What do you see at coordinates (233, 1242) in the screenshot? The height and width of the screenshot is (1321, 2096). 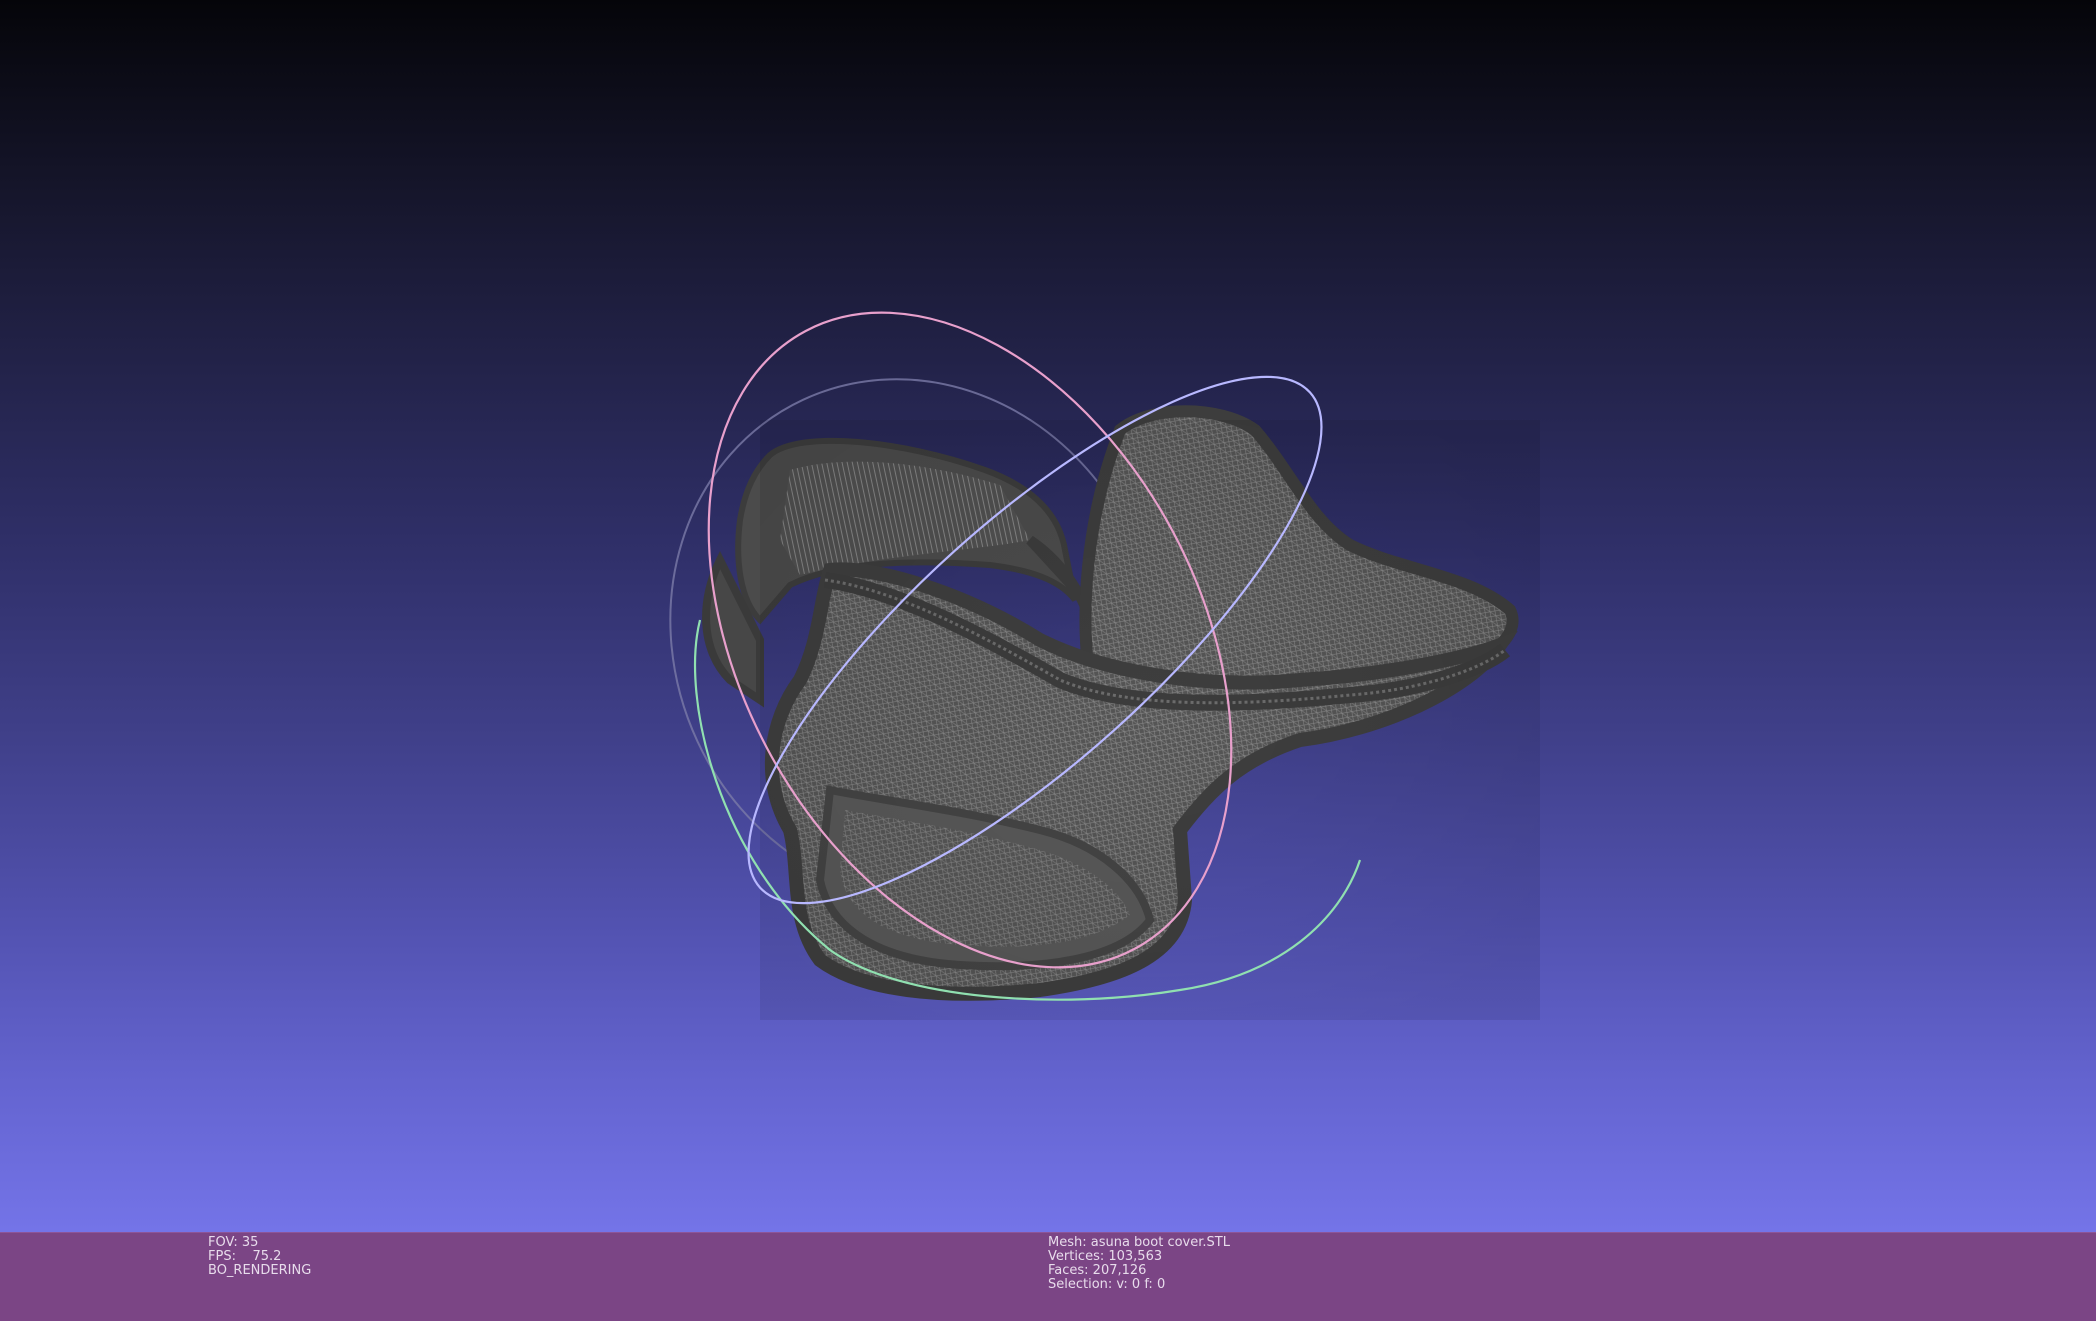 I see `fov-label: FOV: 35` at bounding box center [233, 1242].